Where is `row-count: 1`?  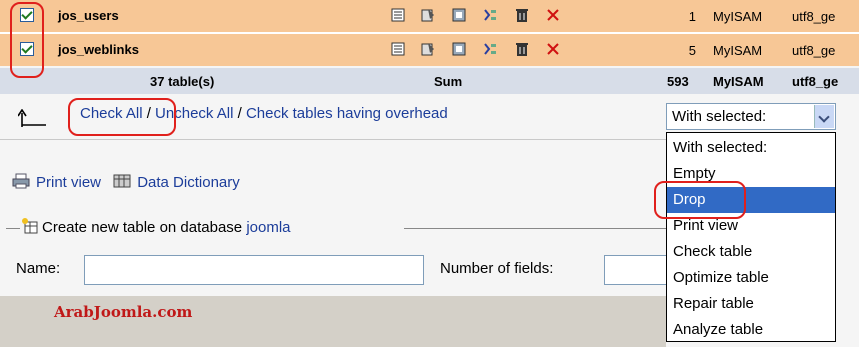 row-count: 1 is located at coordinates (692, 16).